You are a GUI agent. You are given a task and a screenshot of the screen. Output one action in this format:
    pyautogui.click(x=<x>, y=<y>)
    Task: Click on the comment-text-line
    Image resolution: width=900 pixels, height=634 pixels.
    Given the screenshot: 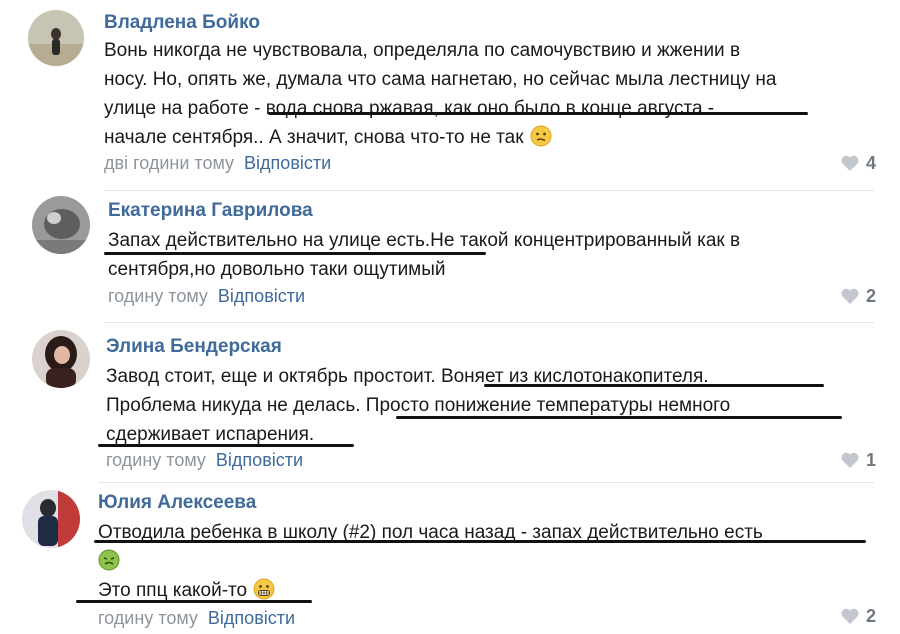 What is the action you would take?
    pyautogui.click(x=430, y=561)
    